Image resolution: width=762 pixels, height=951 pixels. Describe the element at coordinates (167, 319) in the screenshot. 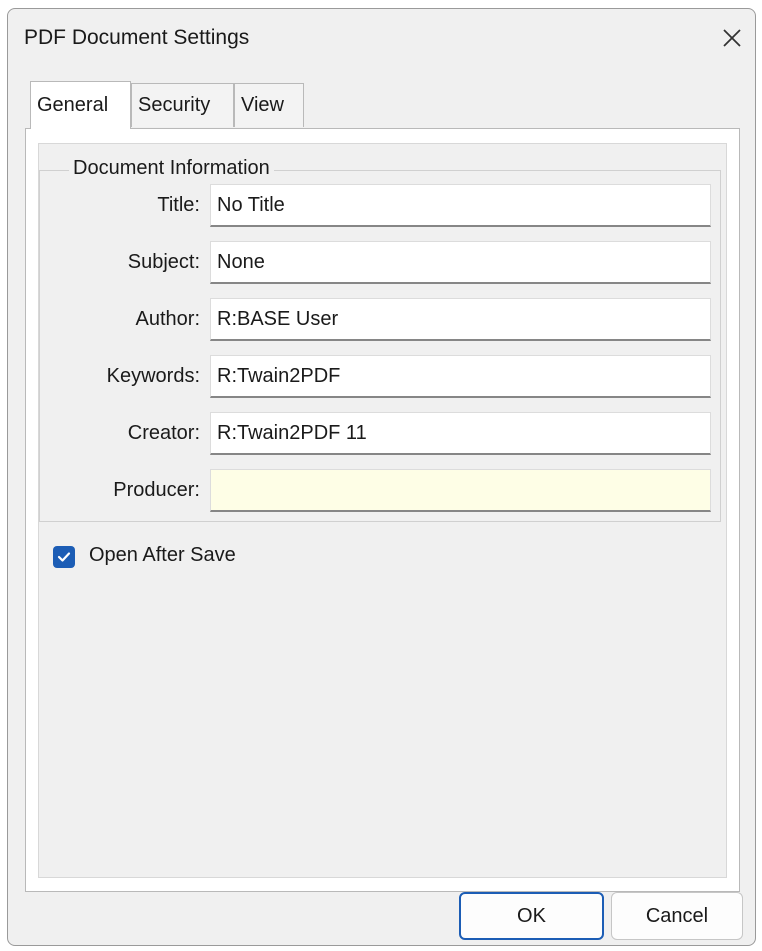

I see `author-label: Author:` at that location.